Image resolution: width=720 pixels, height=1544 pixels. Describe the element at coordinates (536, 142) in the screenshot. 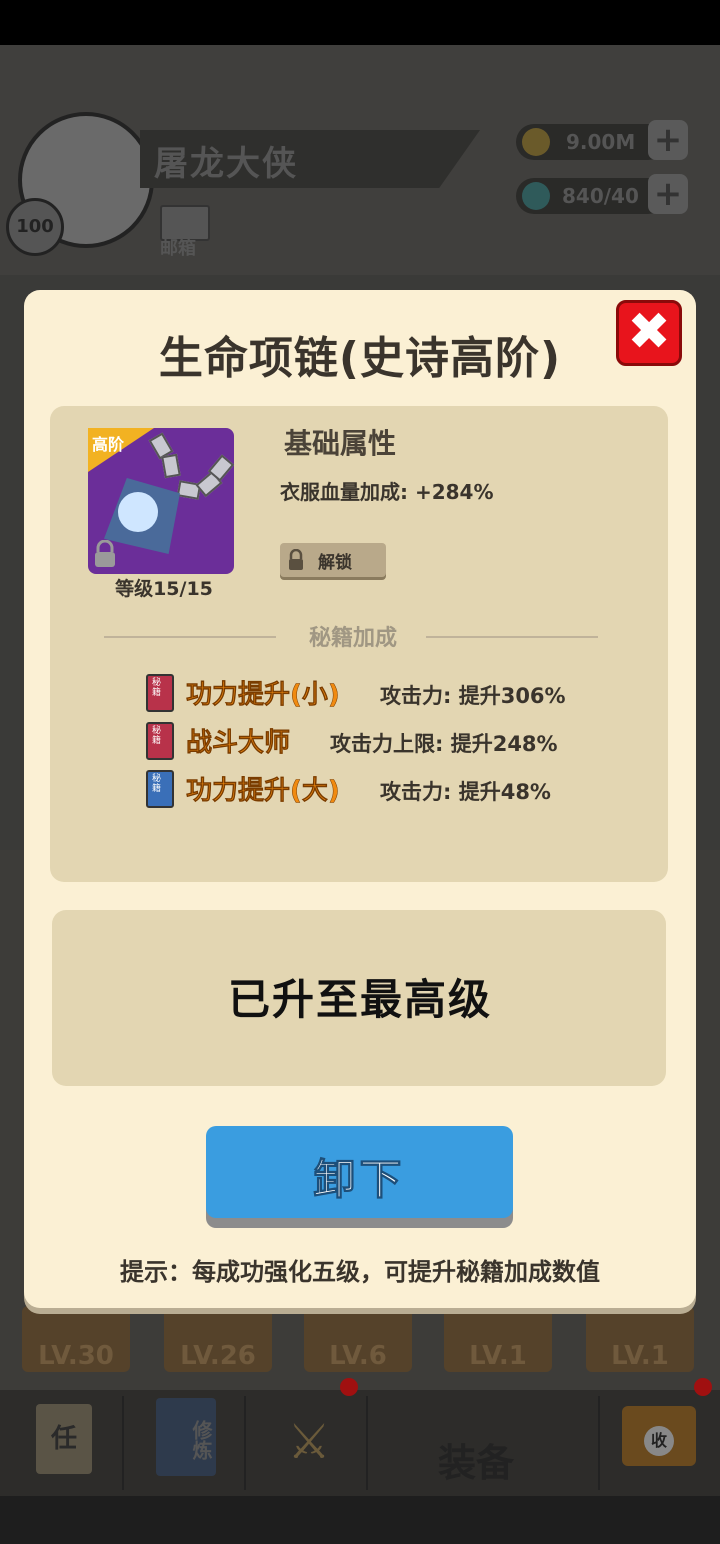

I see `gold-coin-icon` at that location.